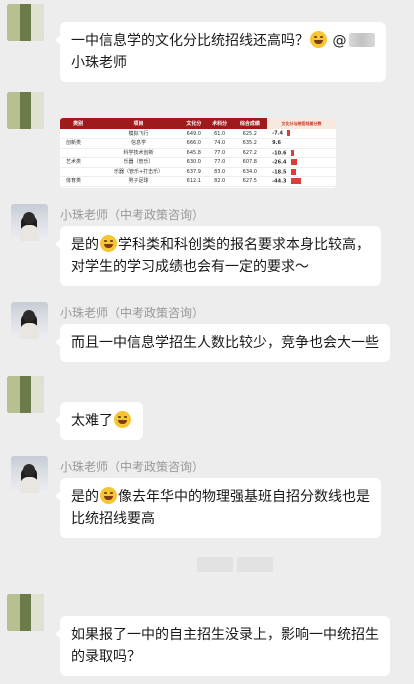 This screenshot has width=414, height=684. I want to click on message-text: 比统招线要高, so click(113, 519).